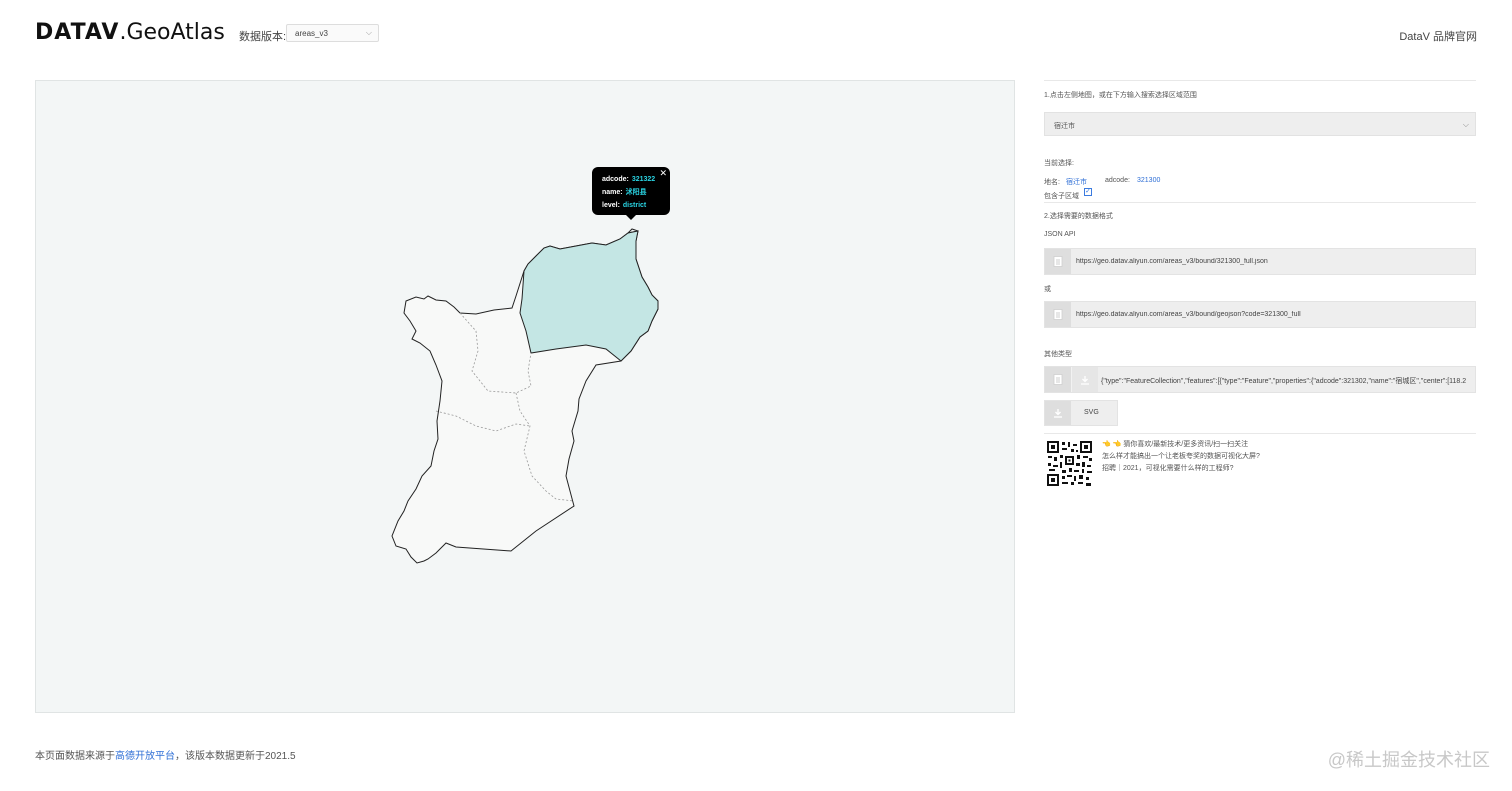  What do you see at coordinates (1061, 196) in the screenshot?
I see `include-sub-label: 包含子区域` at bounding box center [1061, 196].